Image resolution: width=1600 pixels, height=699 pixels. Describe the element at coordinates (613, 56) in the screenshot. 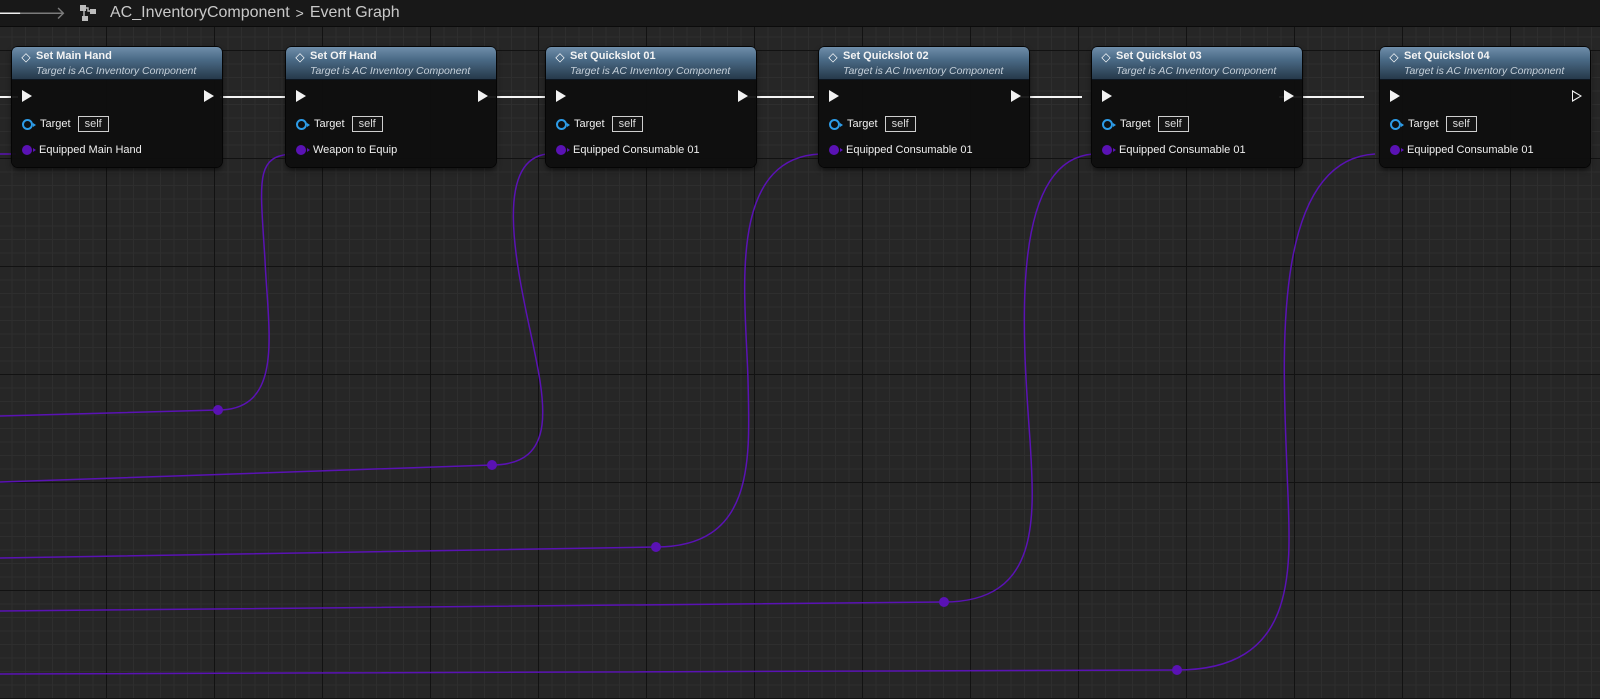

I see `node-title: Set Quickslot 01` at that location.